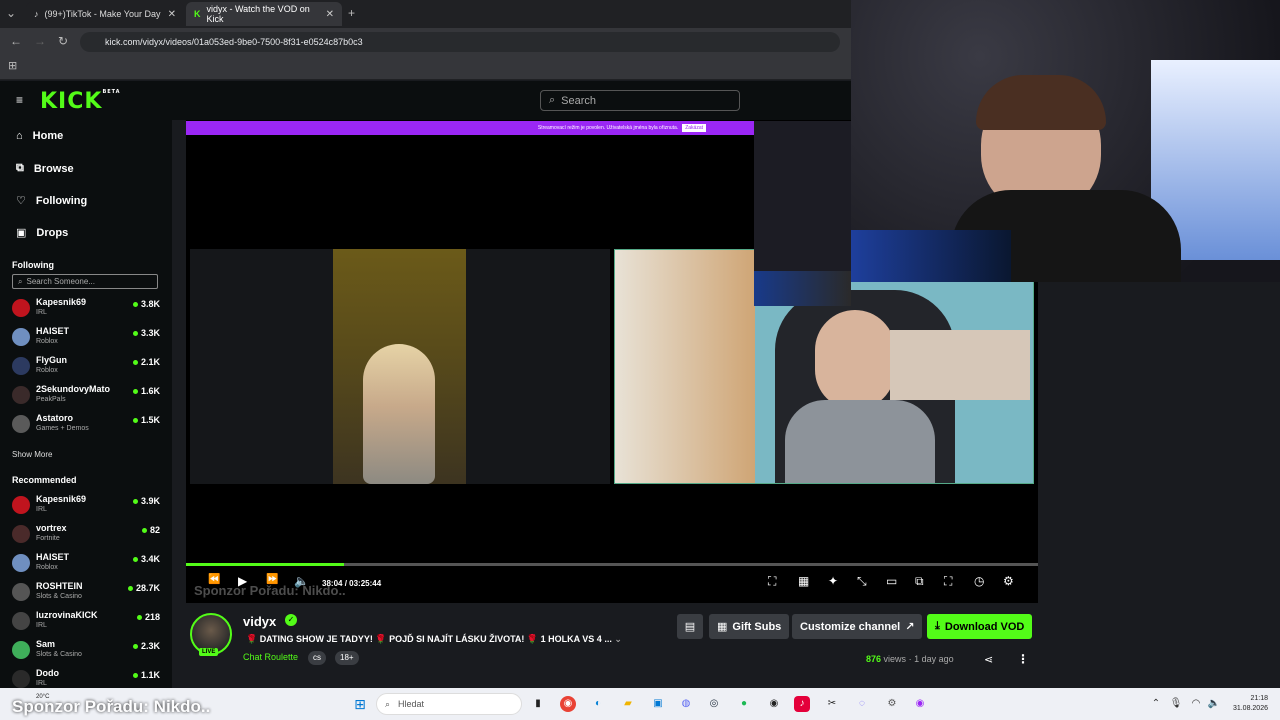 This screenshot has height=720, width=1280. What do you see at coordinates (598, 704) in the screenshot?
I see `edge-icon: ◐` at bounding box center [598, 704].